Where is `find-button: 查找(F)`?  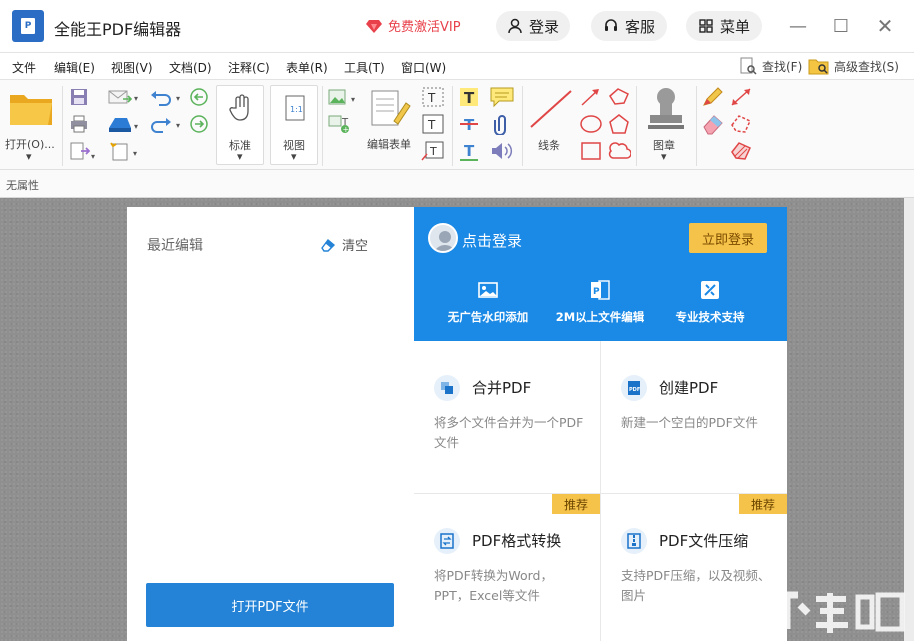 find-button: 查找(F) is located at coordinates (770, 66).